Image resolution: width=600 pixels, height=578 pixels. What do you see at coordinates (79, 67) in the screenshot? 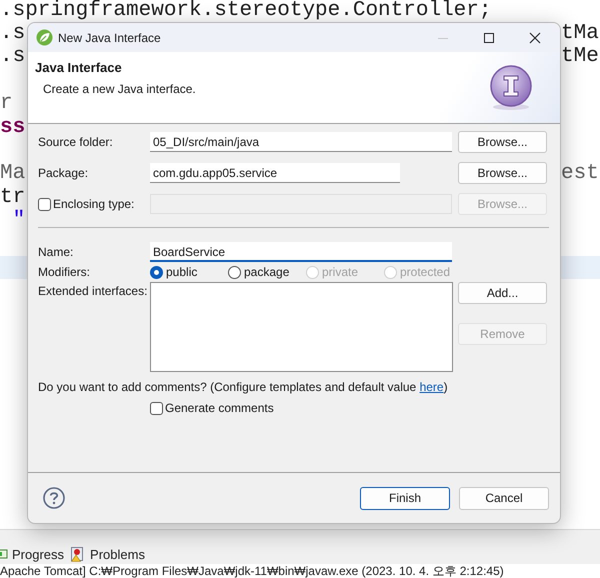
I see `header-title: Java Interface` at bounding box center [79, 67].